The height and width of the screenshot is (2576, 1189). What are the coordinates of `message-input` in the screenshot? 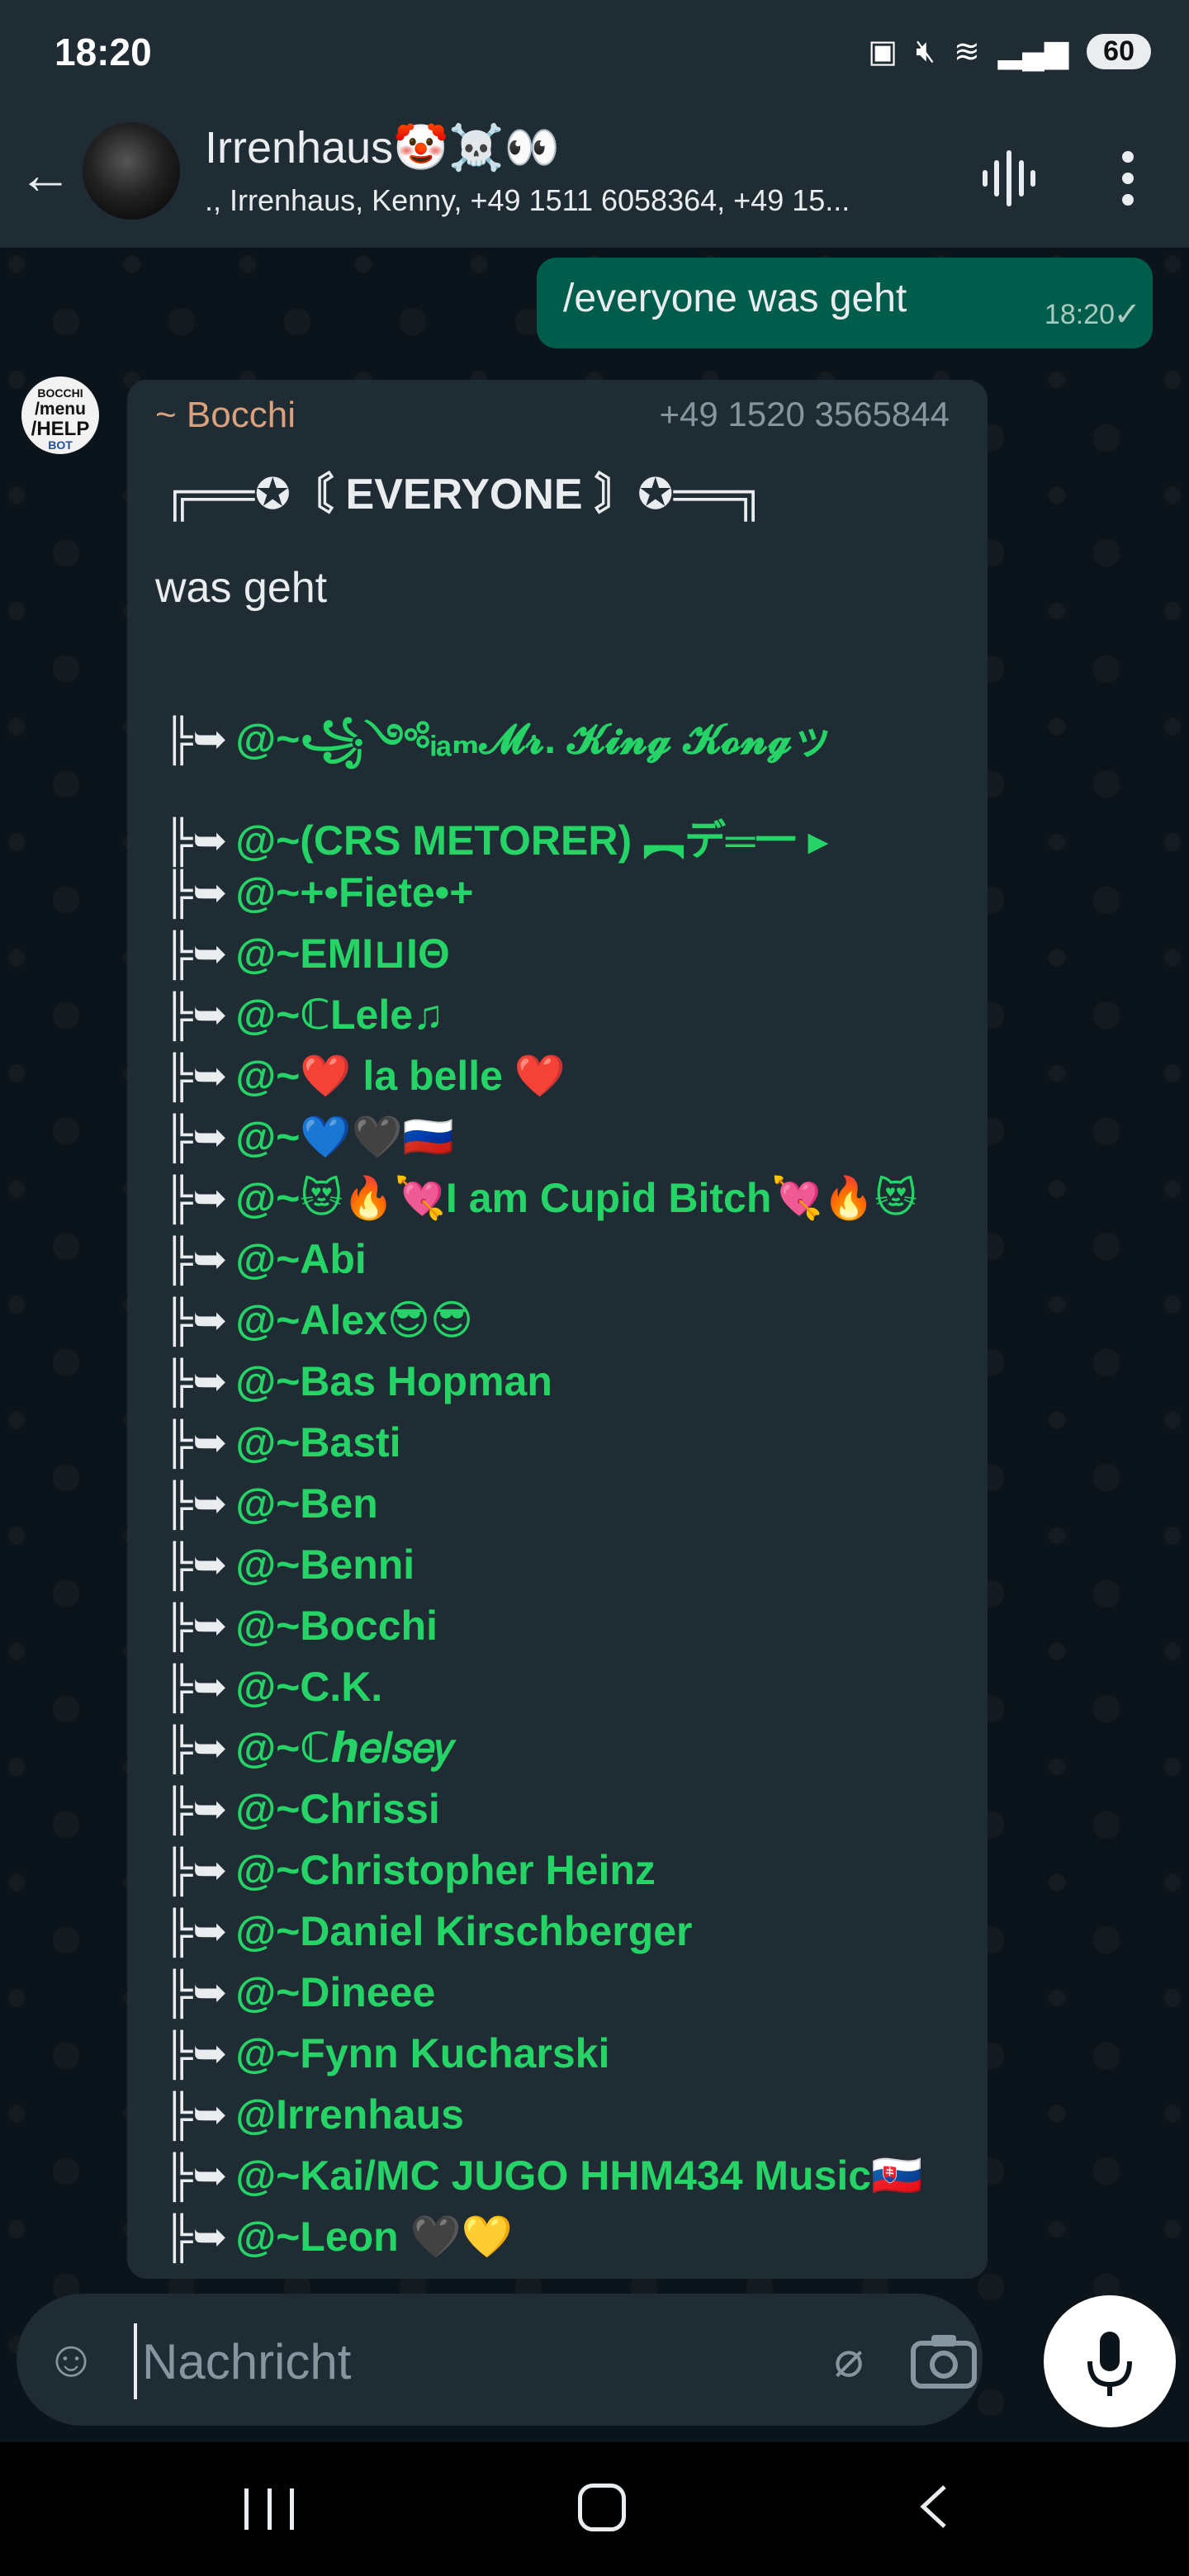 It's located at (477, 2361).